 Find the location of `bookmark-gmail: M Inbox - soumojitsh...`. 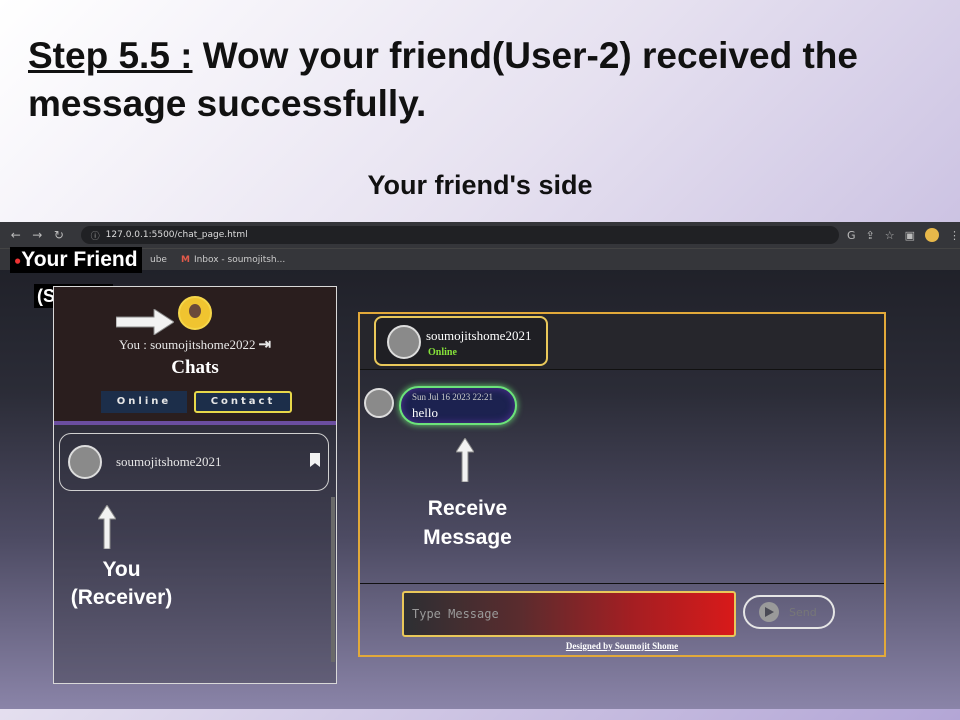

bookmark-gmail: M Inbox - soumojitsh... is located at coordinates (233, 260).